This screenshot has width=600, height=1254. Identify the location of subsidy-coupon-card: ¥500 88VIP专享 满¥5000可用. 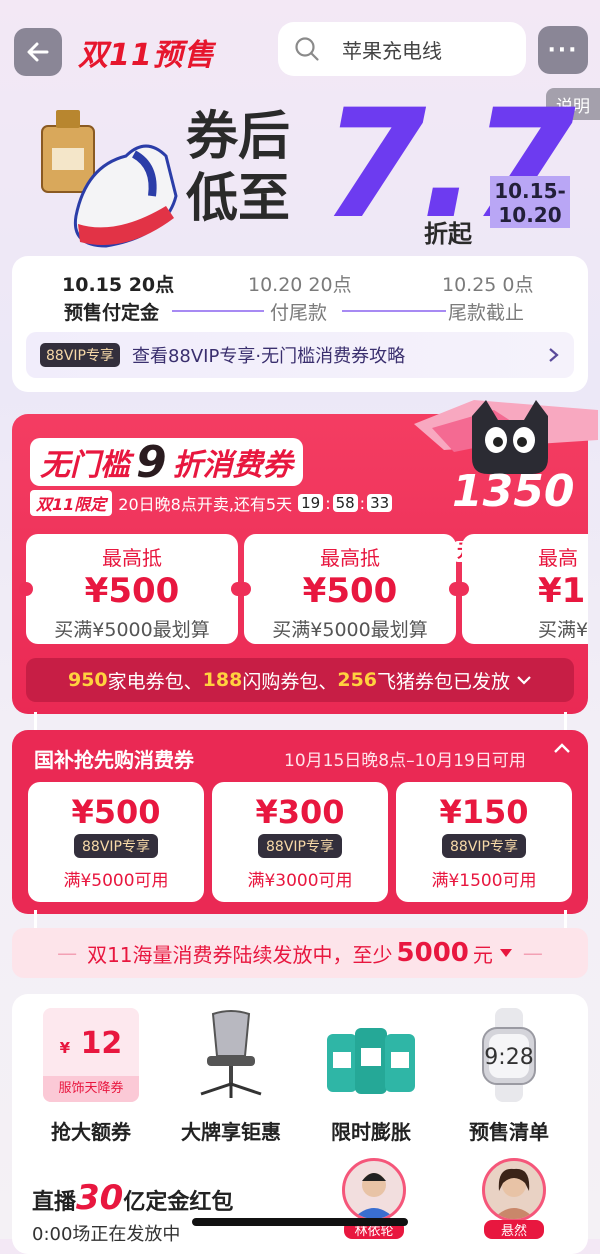
(116, 842).